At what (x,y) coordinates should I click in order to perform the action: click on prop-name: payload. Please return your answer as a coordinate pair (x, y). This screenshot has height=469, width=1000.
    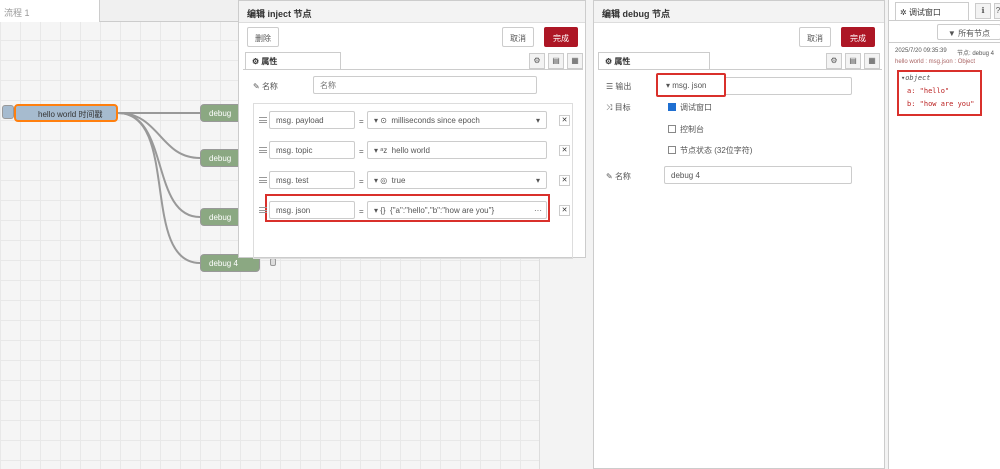
    Looking at the image, I should click on (309, 120).